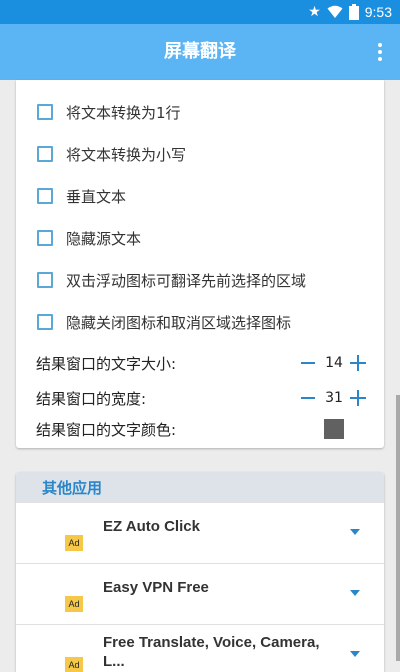  What do you see at coordinates (308, 363) in the screenshot?
I see `decrease-font-size-button` at bounding box center [308, 363].